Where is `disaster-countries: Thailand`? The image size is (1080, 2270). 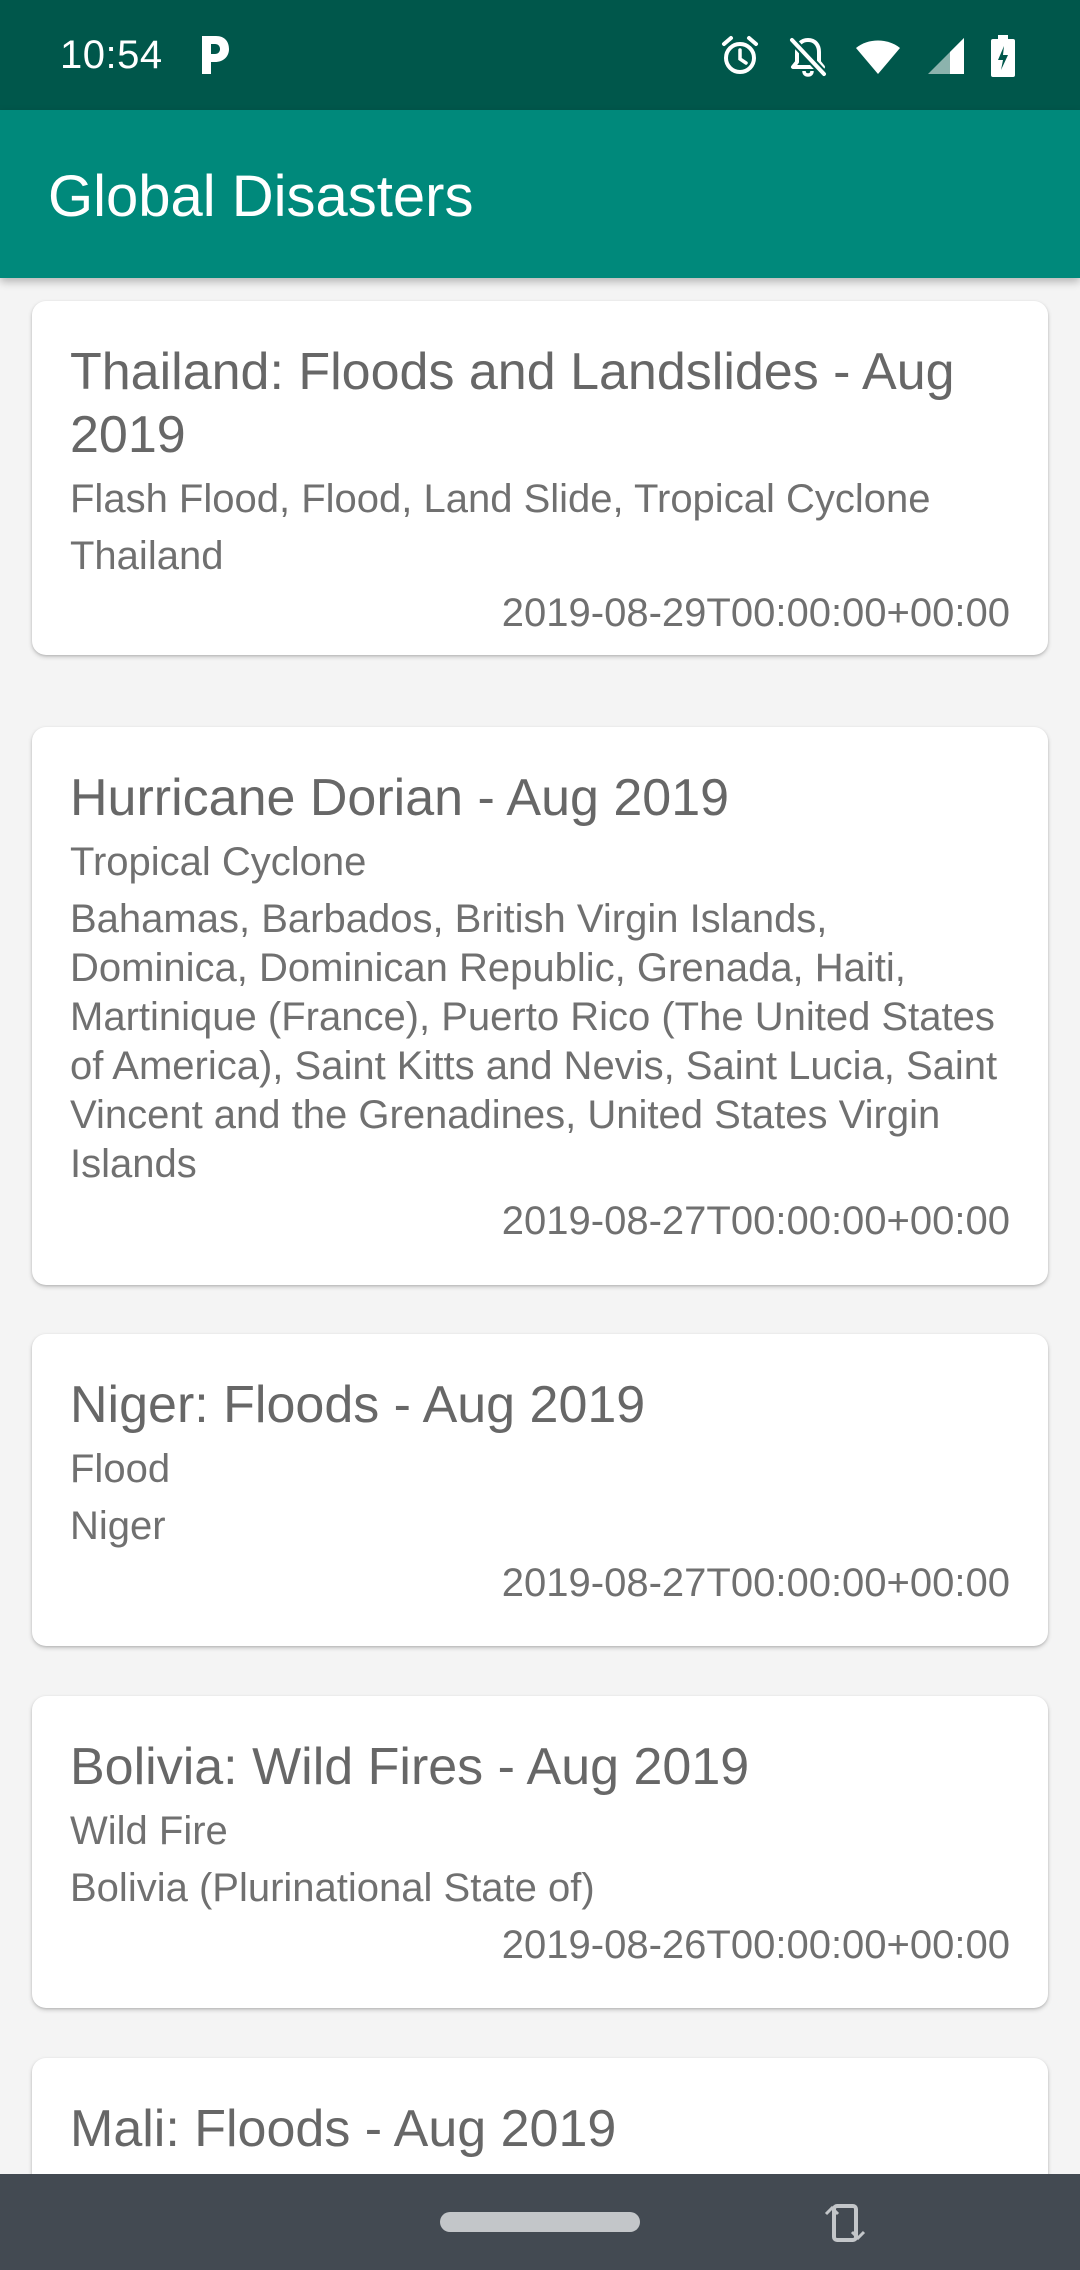 disaster-countries: Thailand is located at coordinates (147, 556).